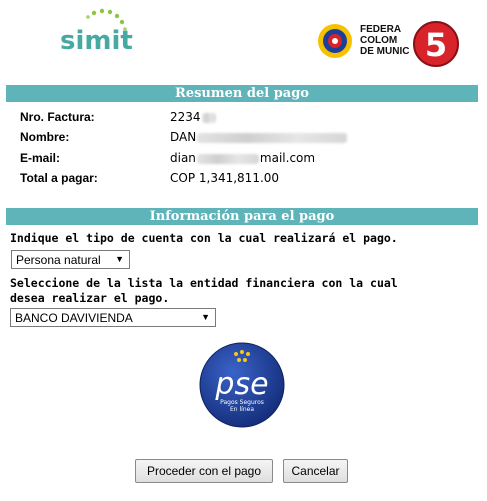 The image size is (487, 501). I want to click on total-label: Total a pagar:, so click(59, 178).